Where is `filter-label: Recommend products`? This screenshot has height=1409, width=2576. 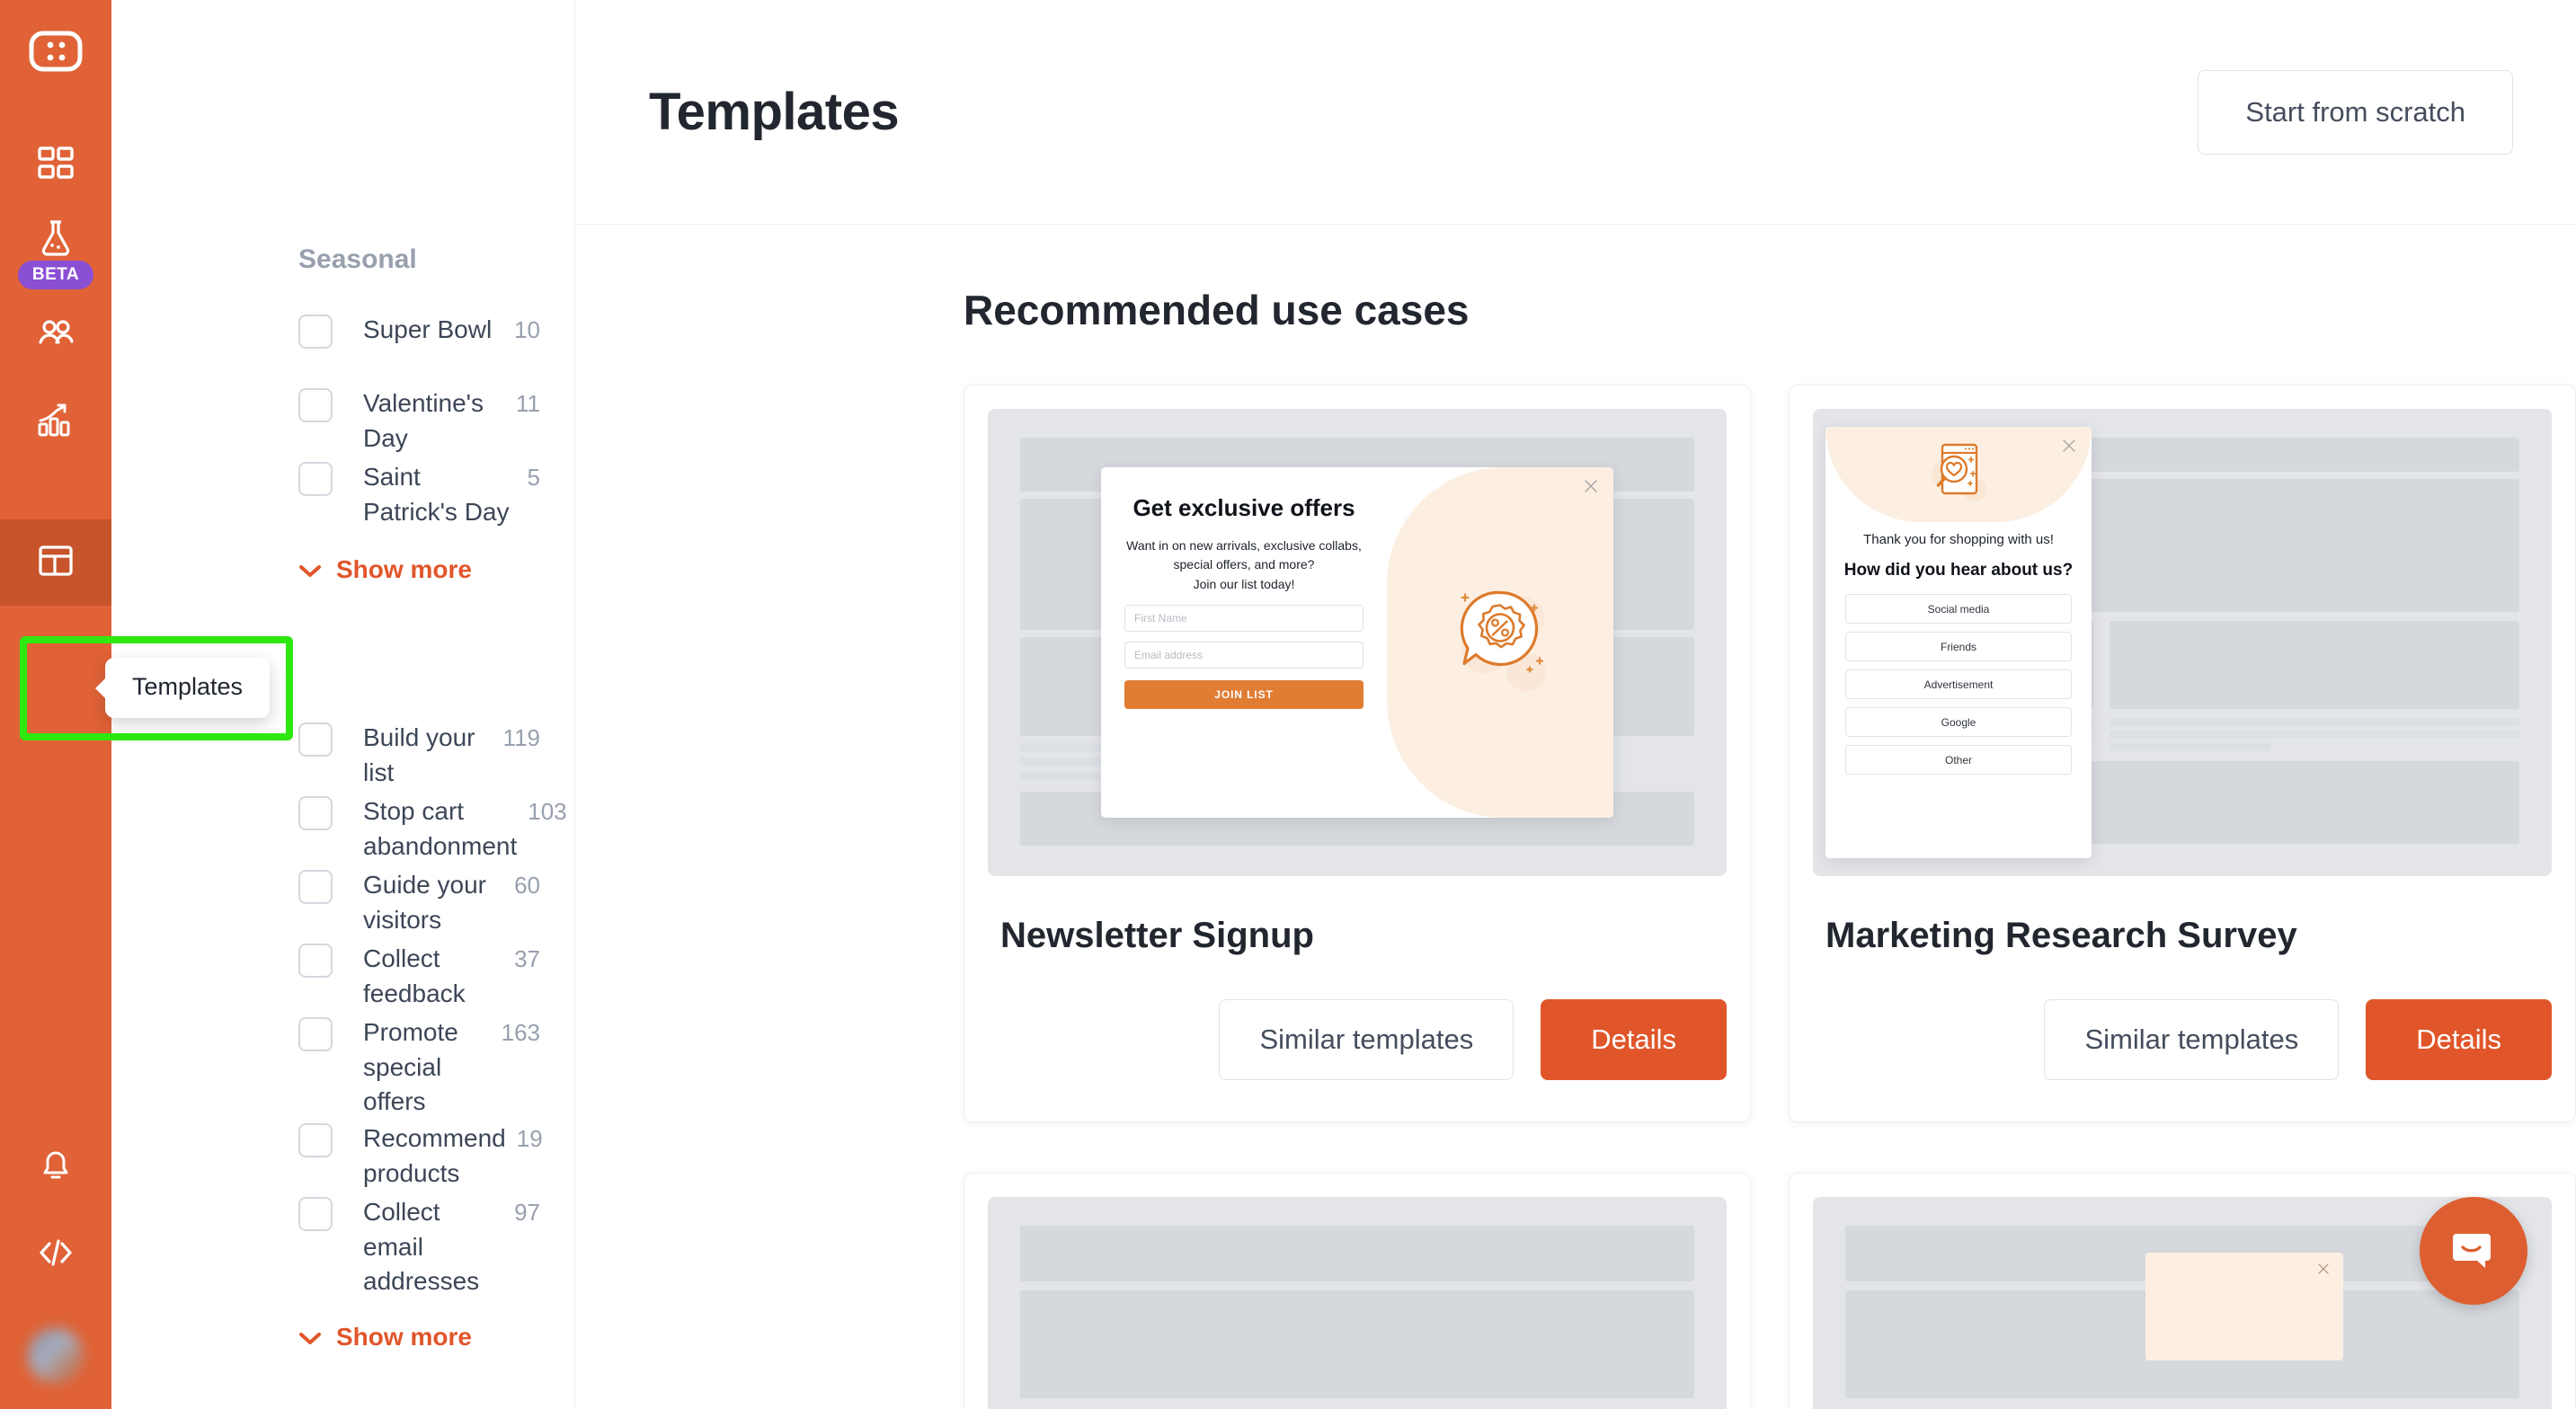
filter-label: Recommend products is located at coordinates (434, 1155).